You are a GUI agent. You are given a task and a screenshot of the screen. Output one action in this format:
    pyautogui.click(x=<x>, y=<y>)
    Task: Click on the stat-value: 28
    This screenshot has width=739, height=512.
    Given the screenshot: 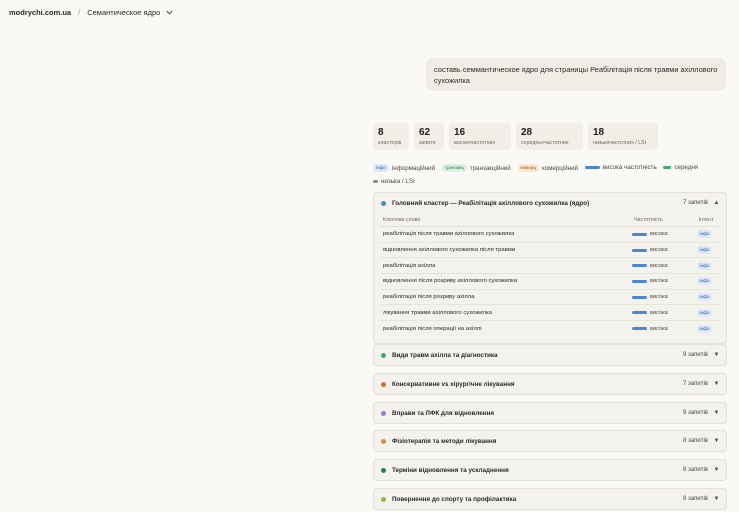 What is the action you would take?
    pyautogui.click(x=527, y=132)
    